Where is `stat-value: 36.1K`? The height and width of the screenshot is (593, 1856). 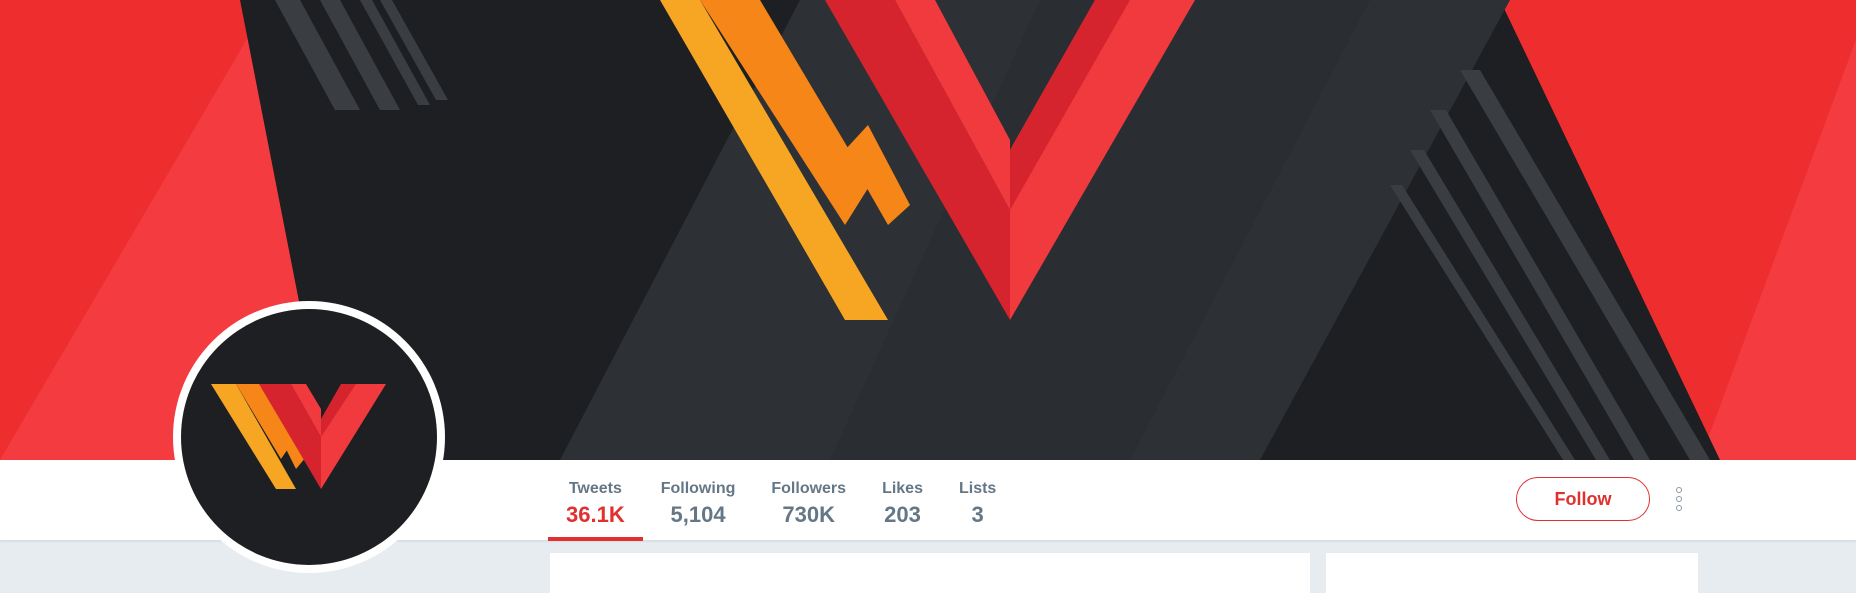 stat-value: 36.1K is located at coordinates (595, 514).